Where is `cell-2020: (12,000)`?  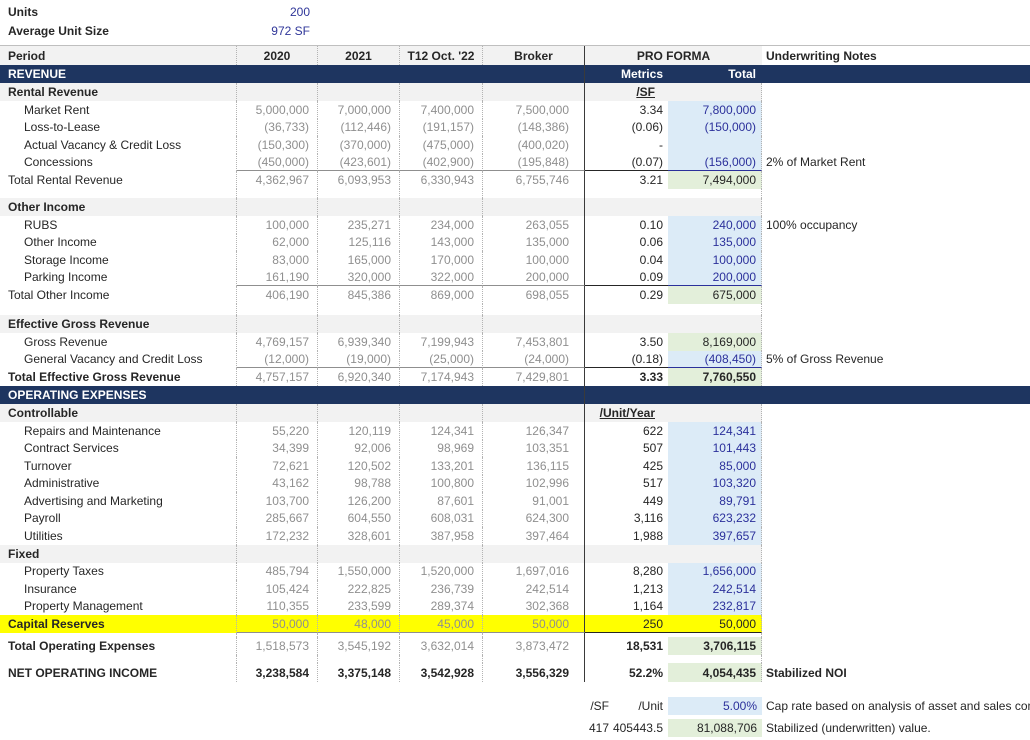
cell-2020: (12,000) is located at coordinates (277, 359).